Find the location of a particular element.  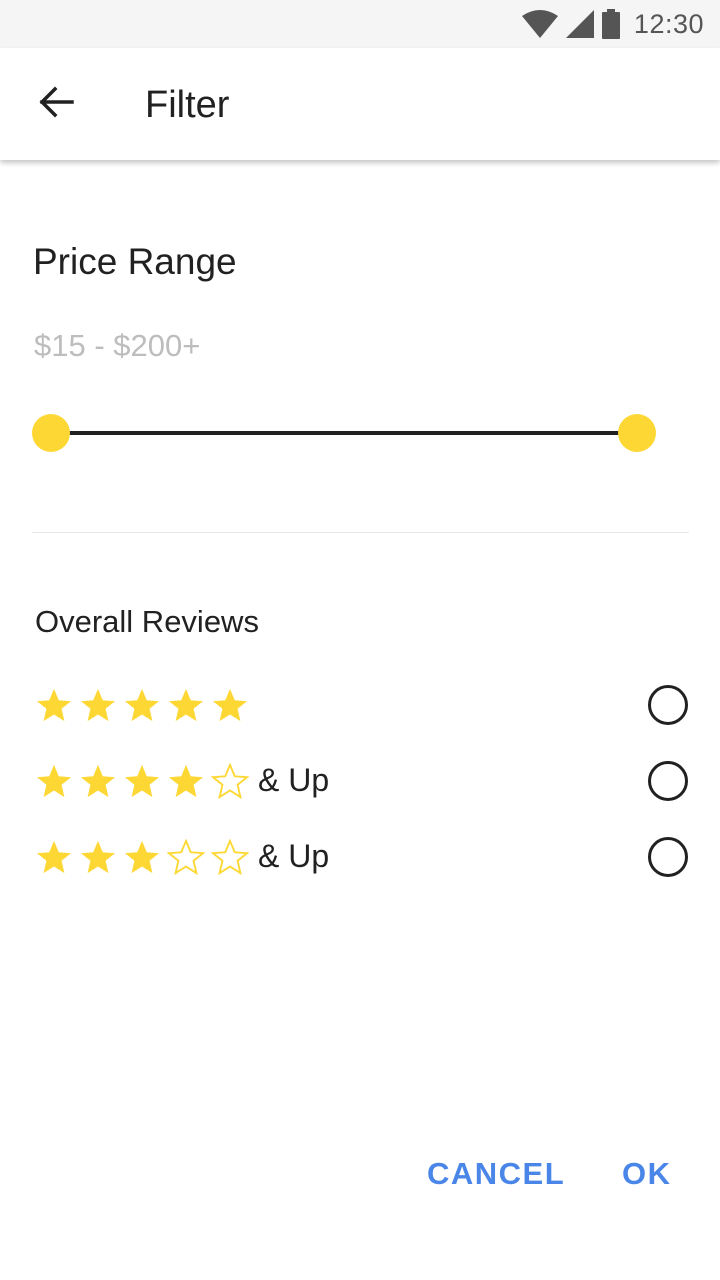

divider is located at coordinates (360, 532).